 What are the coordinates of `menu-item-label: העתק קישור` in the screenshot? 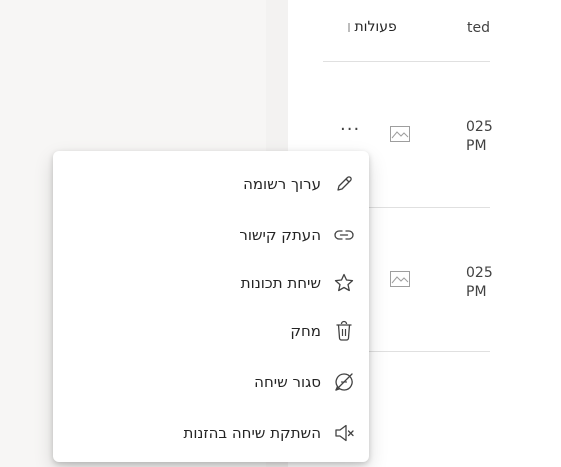 It's located at (280, 235).